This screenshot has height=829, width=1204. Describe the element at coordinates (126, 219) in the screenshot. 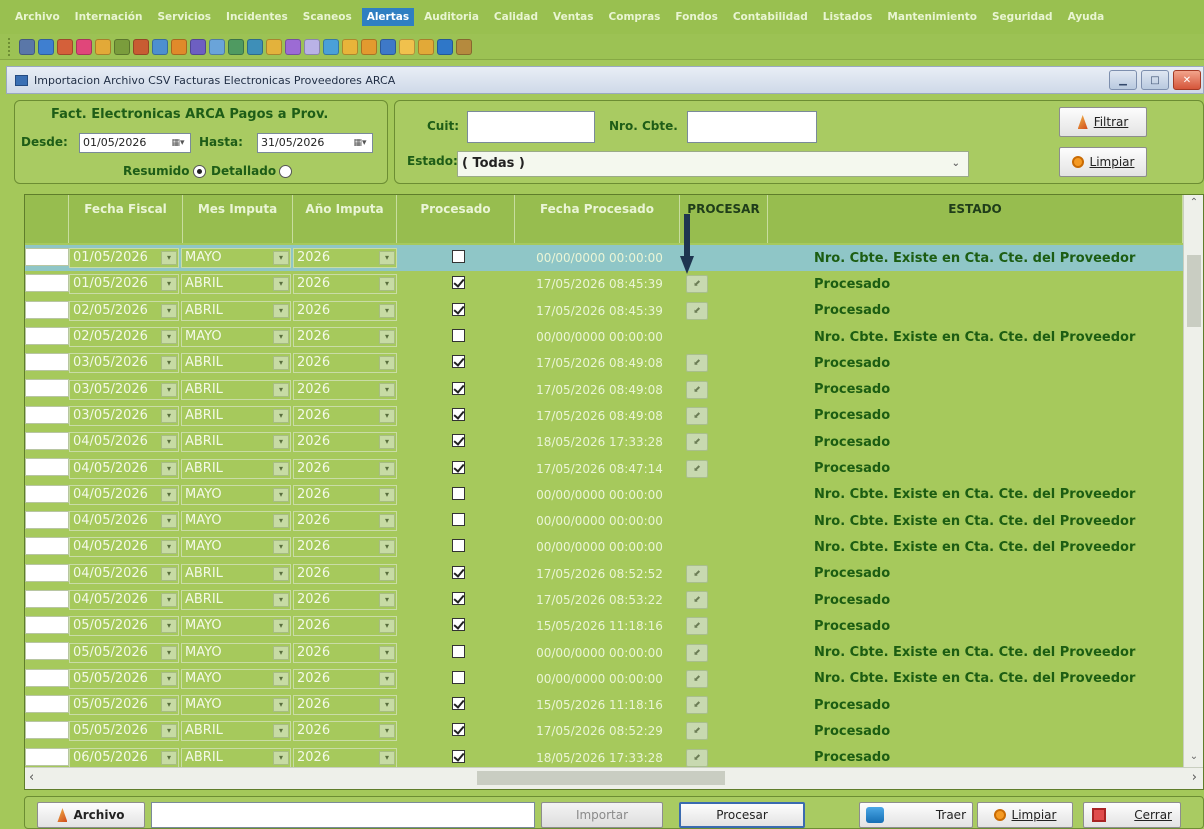

I see `header-fecha-fiscal: Fecha Fiscal` at that location.